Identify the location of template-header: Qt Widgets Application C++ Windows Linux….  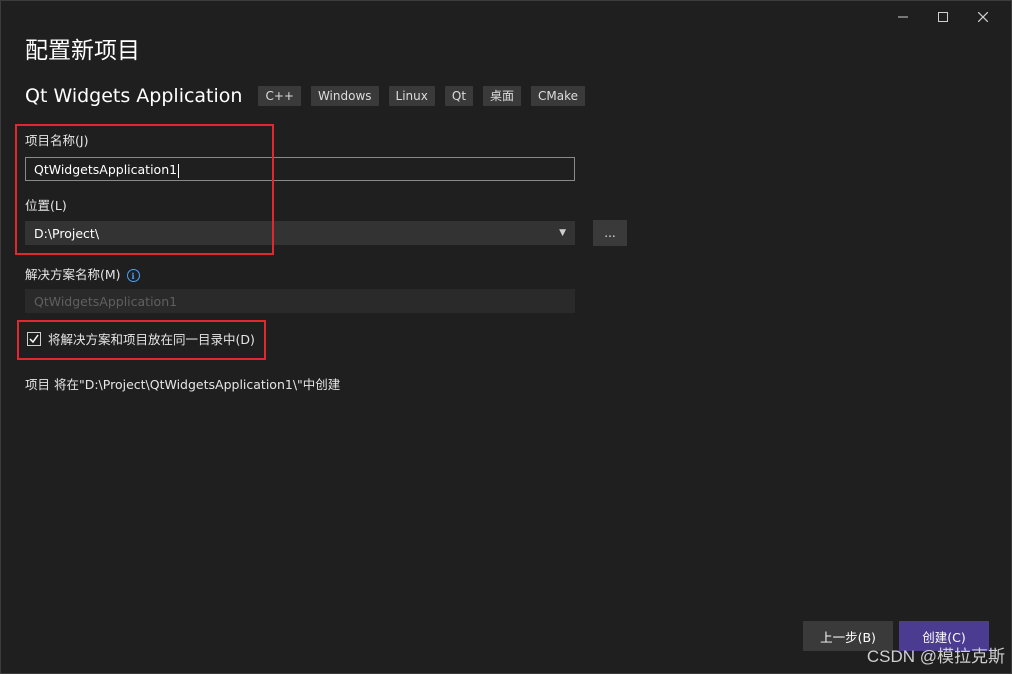
(310, 96).